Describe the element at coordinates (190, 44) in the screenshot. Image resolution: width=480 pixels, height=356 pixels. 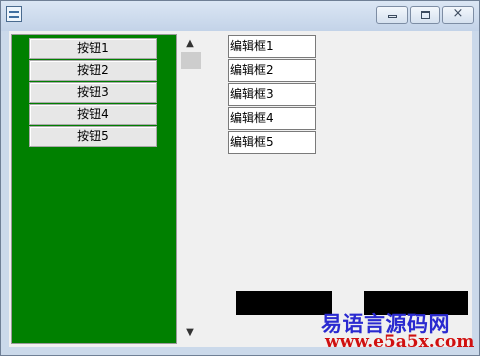
I see `scroll-up-icon: ▲` at that location.